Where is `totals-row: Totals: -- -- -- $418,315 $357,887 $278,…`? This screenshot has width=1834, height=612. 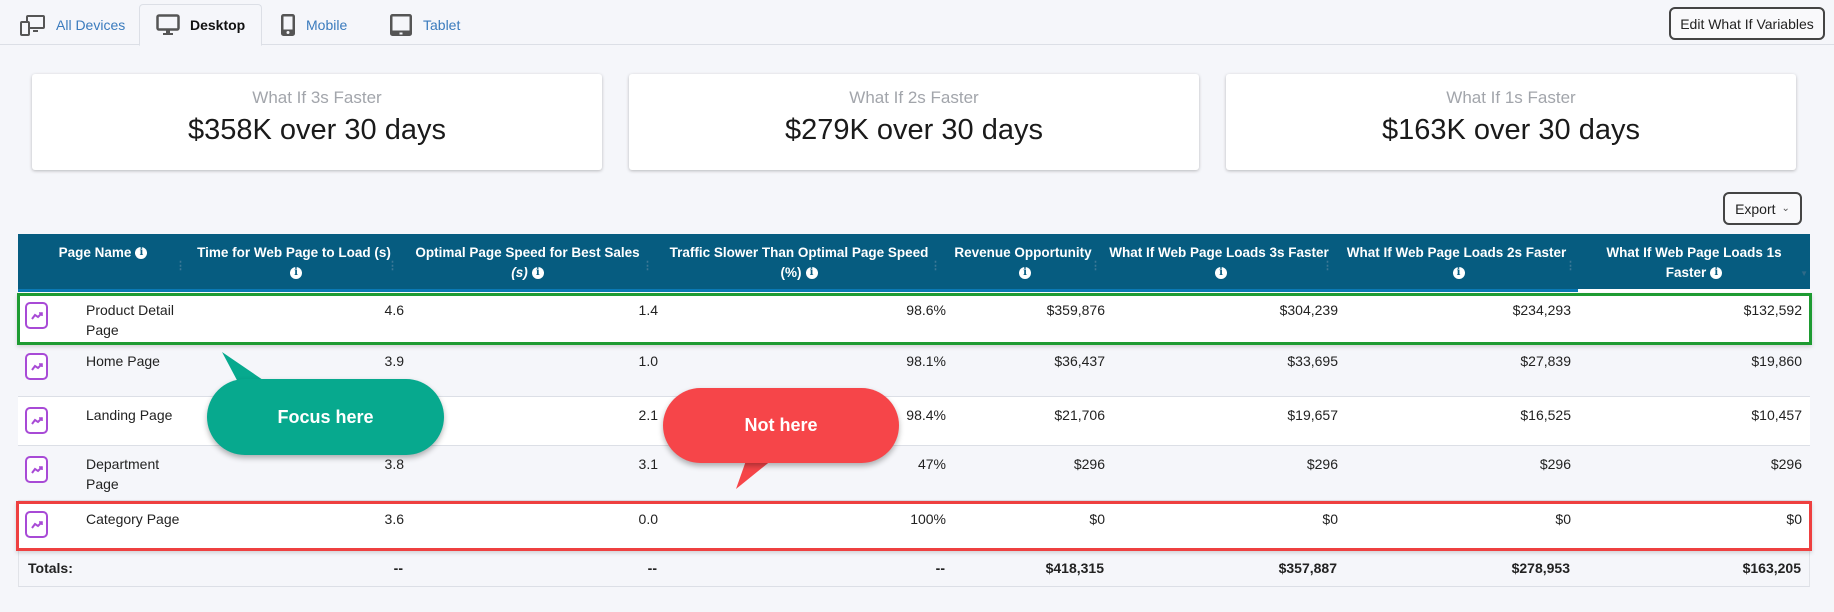
totals-row: Totals: -- -- -- $418,315 $357,887 $278,… is located at coordinates (914, 568).